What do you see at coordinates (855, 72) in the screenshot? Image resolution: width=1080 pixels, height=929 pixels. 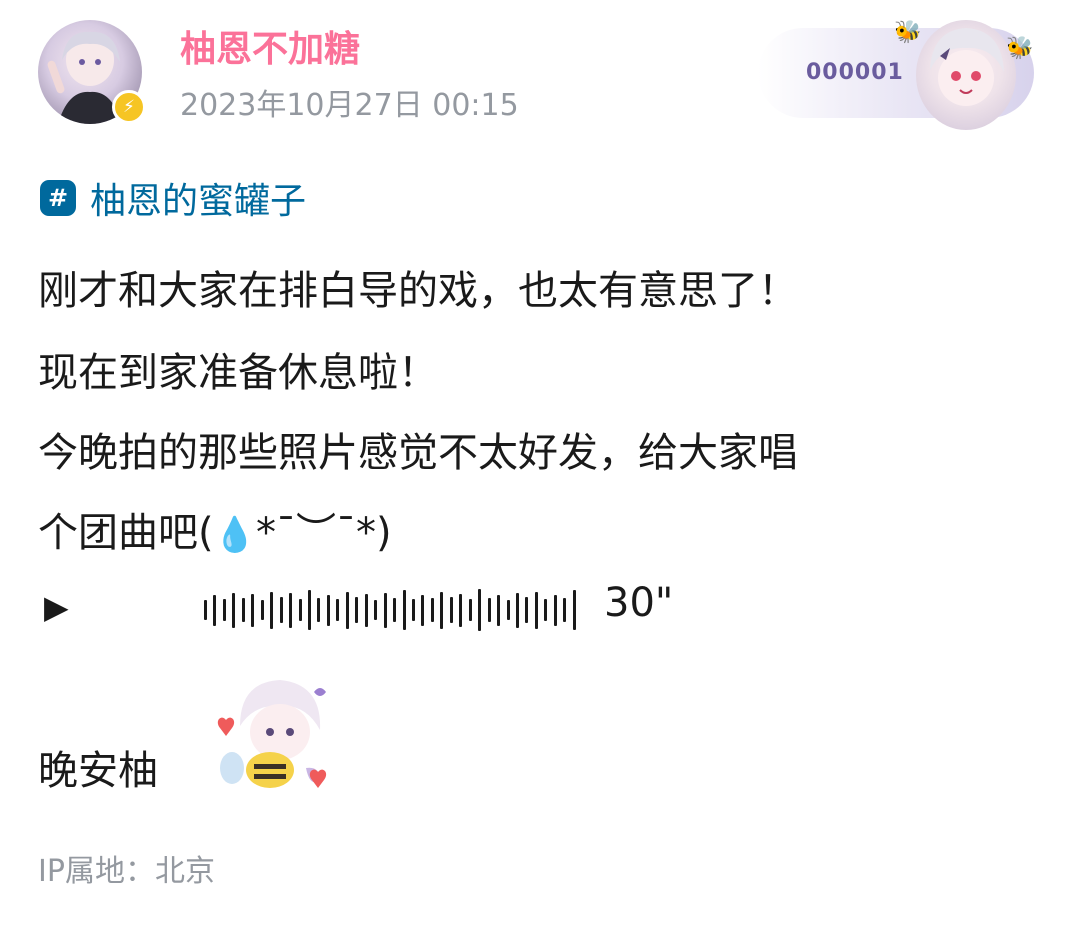 I see `fan-card-number: 000001` at bounding box center [855, 72].